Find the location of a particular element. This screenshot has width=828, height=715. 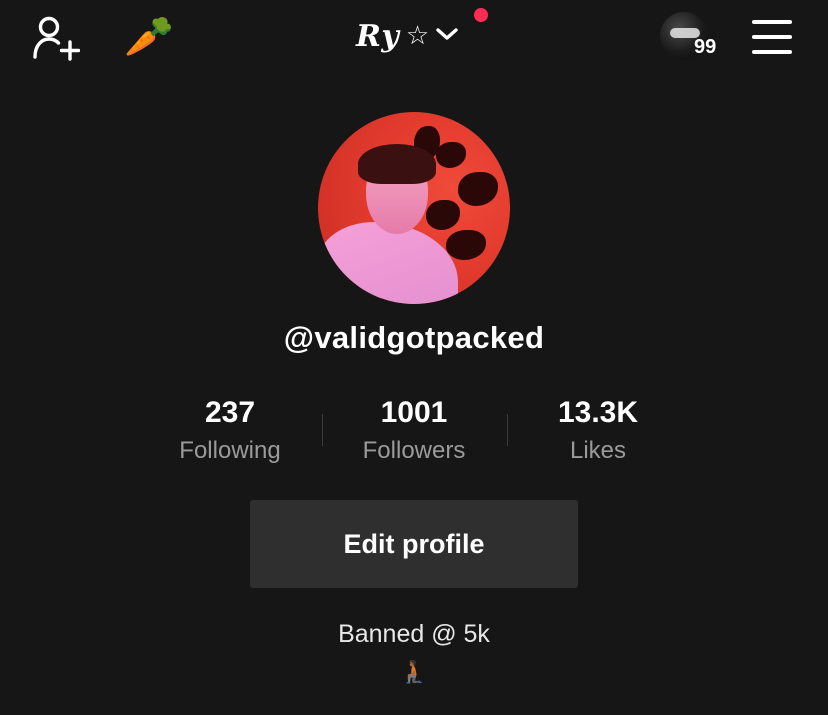

add-friend-icon is located at coordinates (56, 38).